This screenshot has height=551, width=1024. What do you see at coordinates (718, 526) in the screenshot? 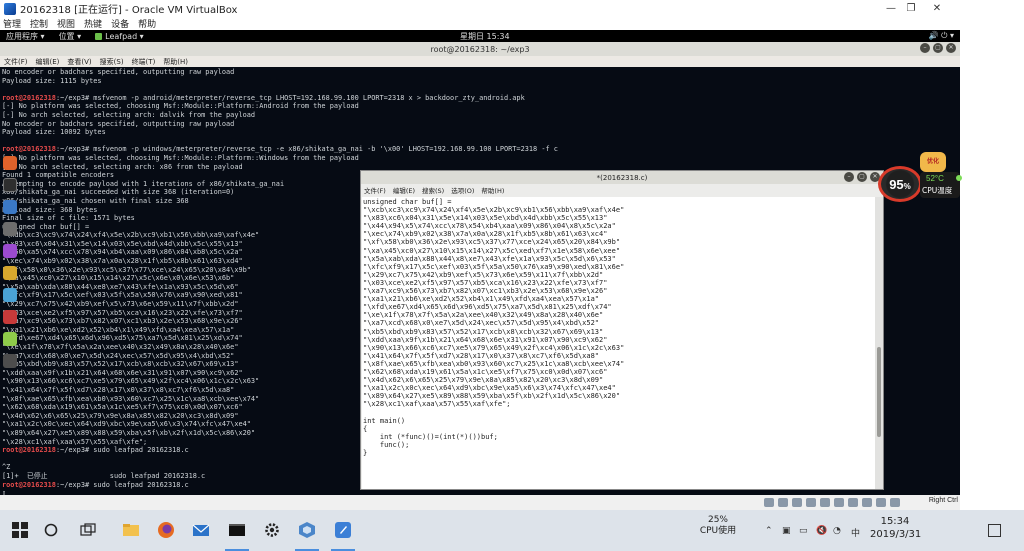
I see `taskbar-cpu-usage: 25% CPU使用` at bounding box center [718, 526].